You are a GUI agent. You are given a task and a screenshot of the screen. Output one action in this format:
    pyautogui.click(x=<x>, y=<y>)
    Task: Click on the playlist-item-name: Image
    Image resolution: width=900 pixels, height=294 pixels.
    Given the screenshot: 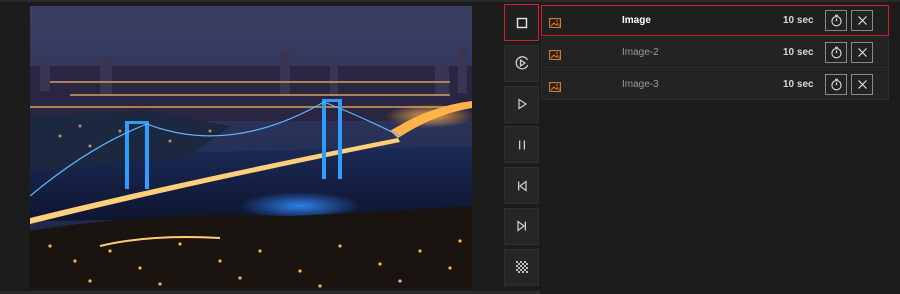 What is the action you would take?
    pyautogui.click(x=636, y=20)
    